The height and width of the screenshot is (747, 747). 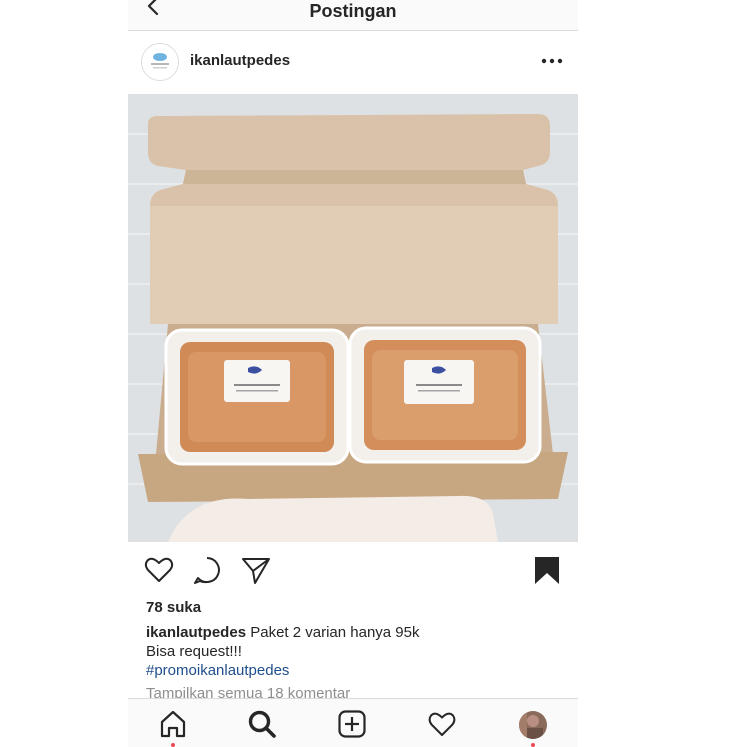 What do you see at coordinates (207, 570) in the screenshot?
I see `comment-icon` at bounding box center [207, 570].